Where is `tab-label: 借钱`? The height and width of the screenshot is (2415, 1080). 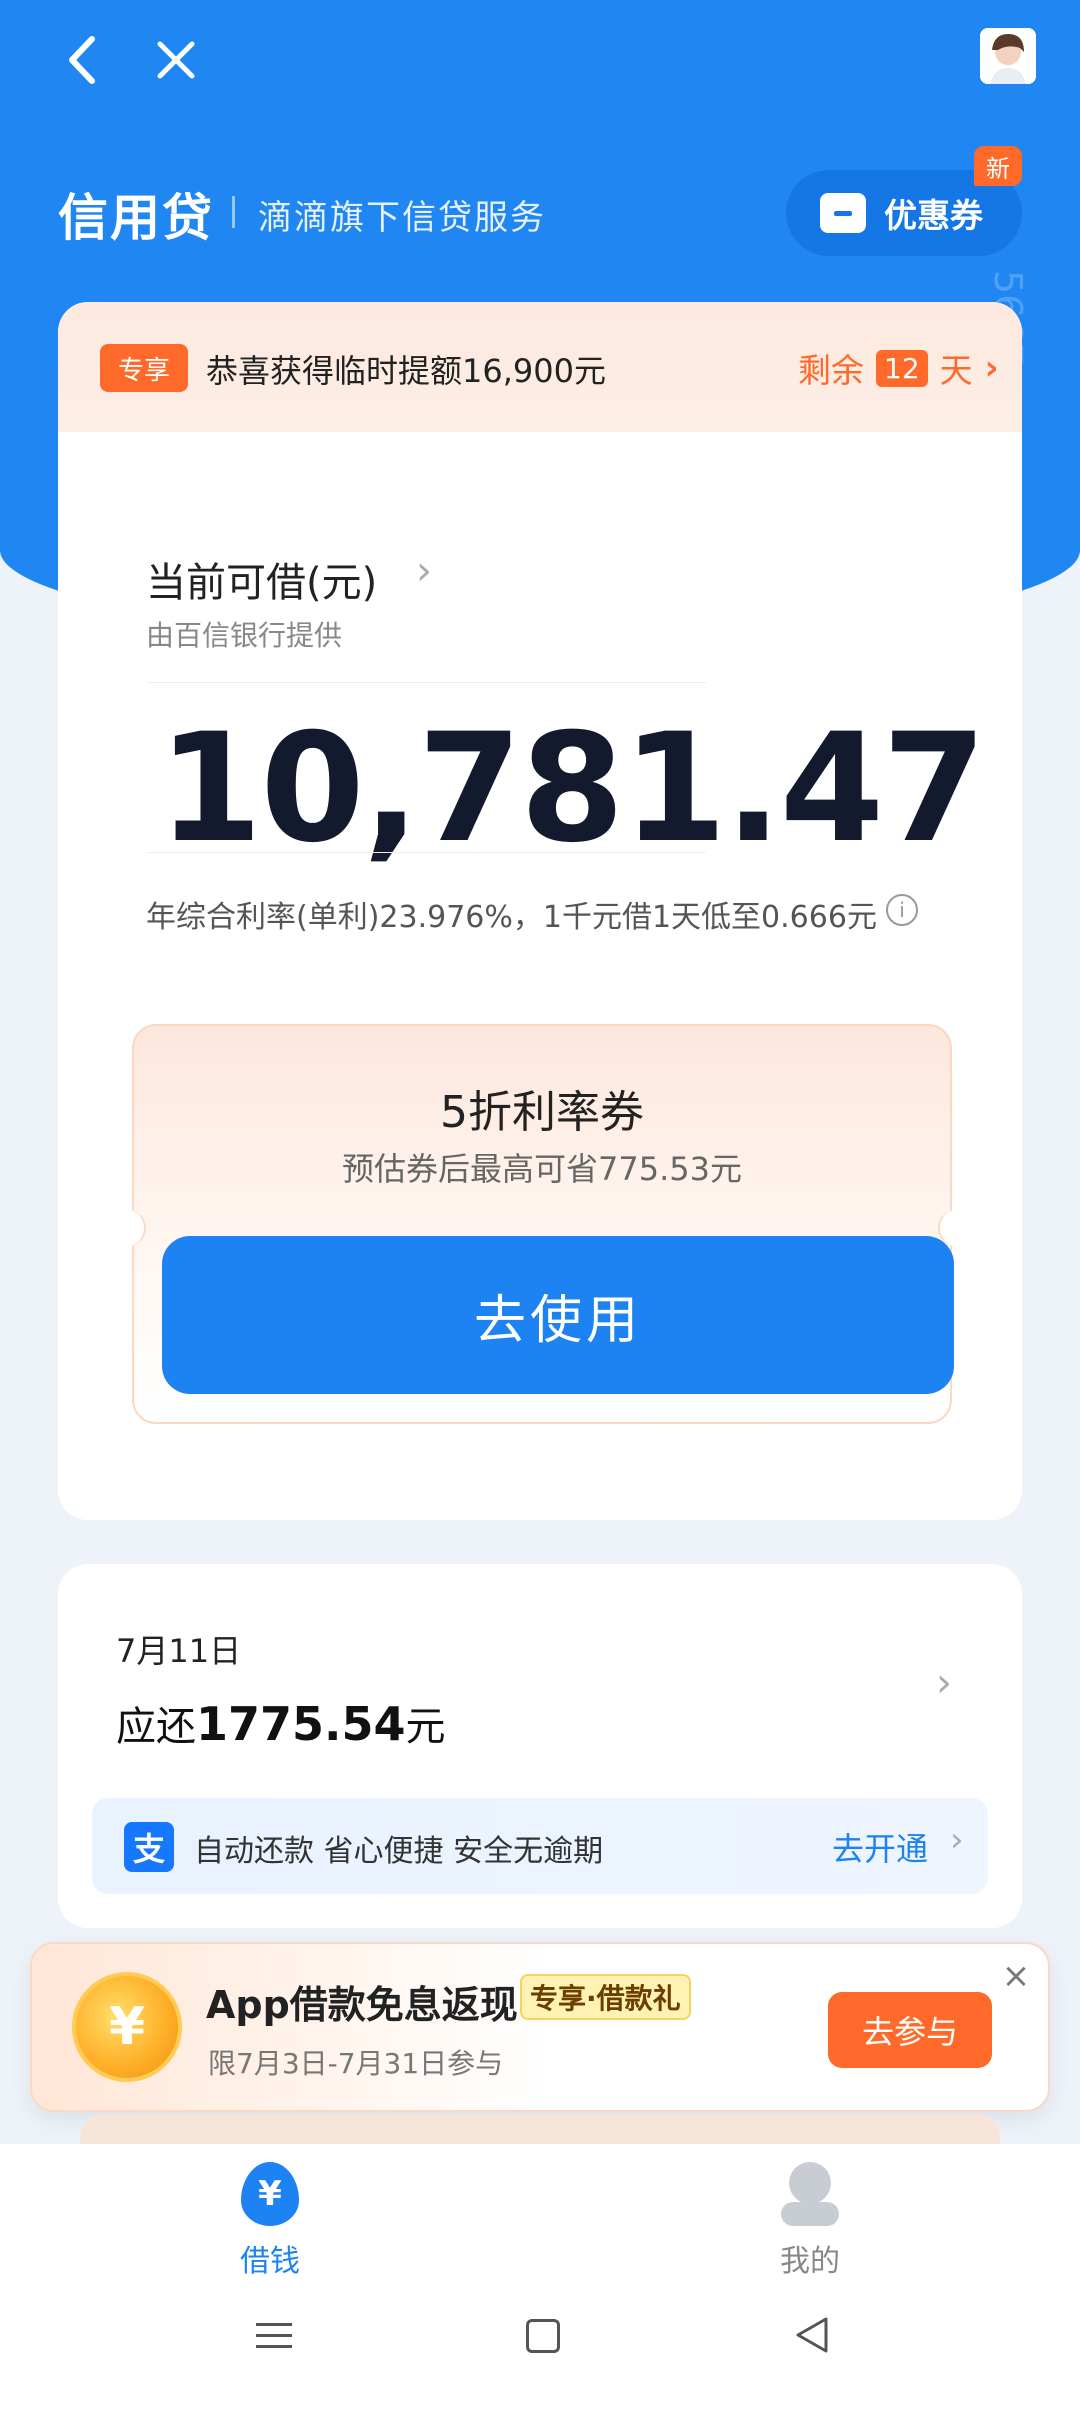 tab-label: 借钱 is located at coordinates (270, 2261).